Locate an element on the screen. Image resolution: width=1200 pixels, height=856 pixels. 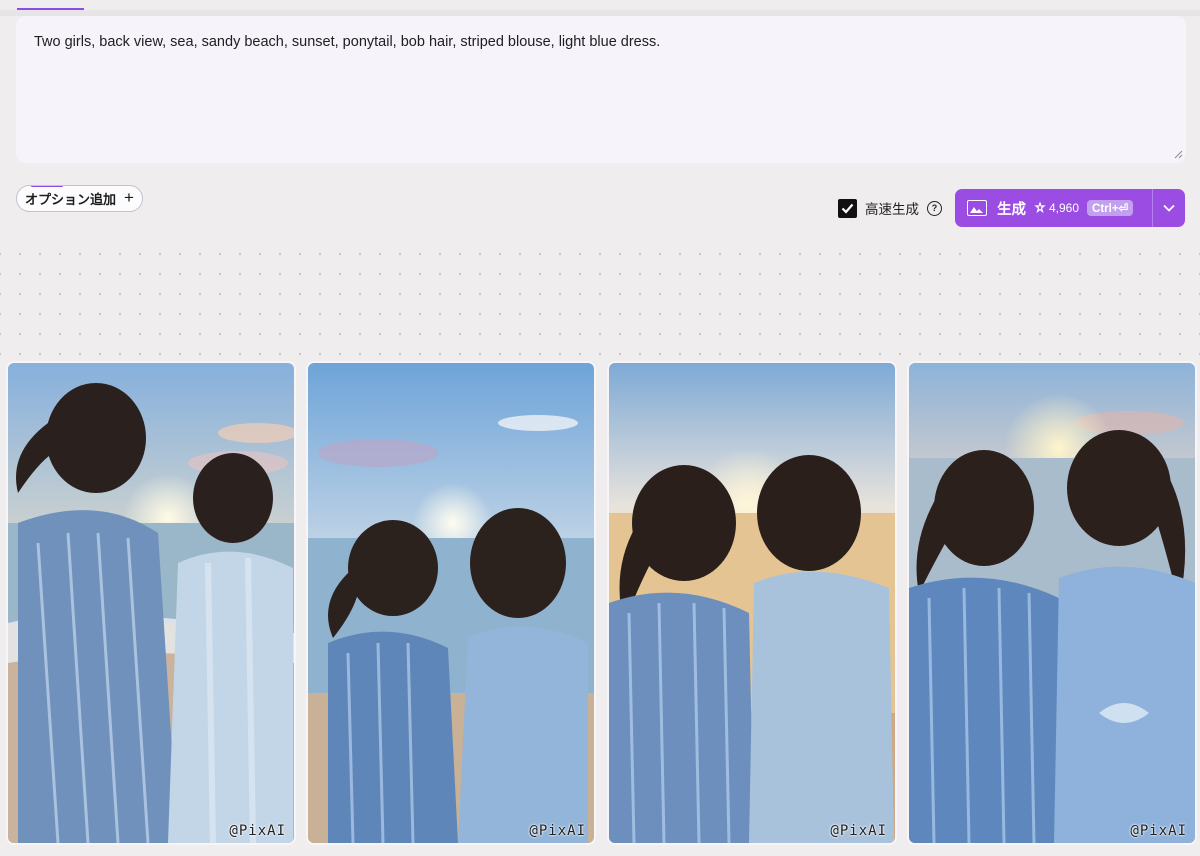
image-2-illustration is located at coordinates (451, 603).